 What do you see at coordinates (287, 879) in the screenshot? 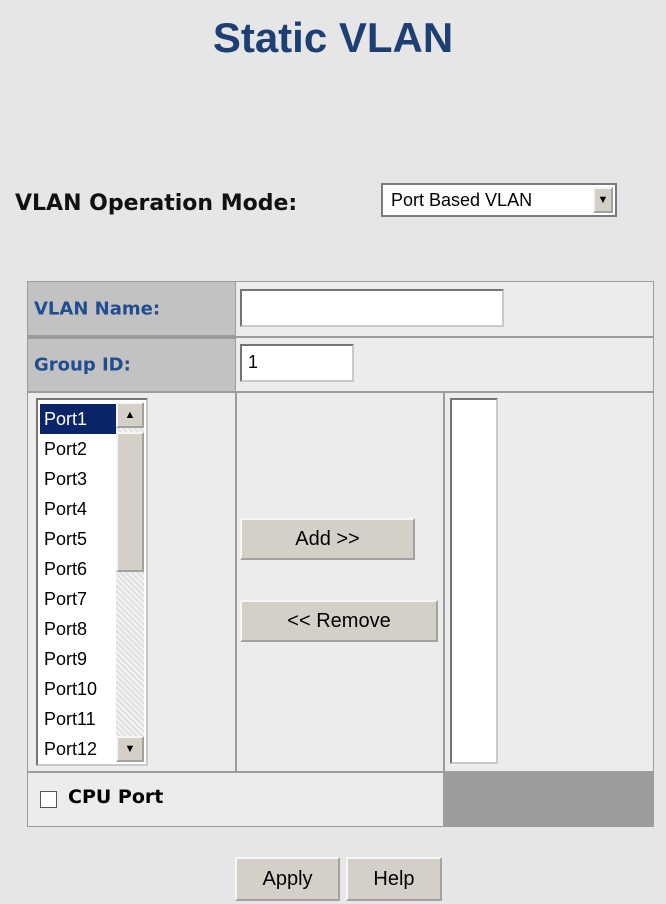
I see `apply-button: Apply` at bounding box center [287, 879].